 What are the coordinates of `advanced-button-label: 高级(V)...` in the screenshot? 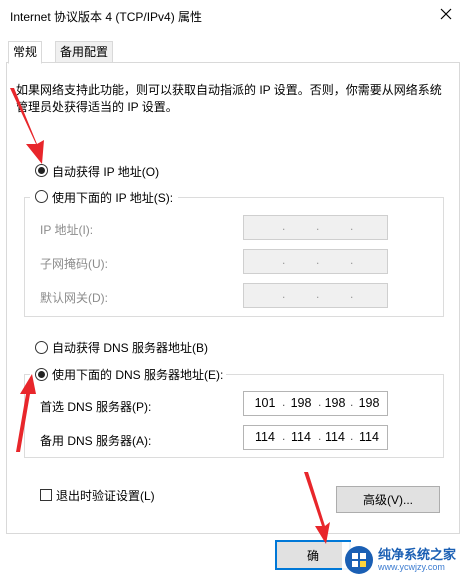 It's located at (388, 500).